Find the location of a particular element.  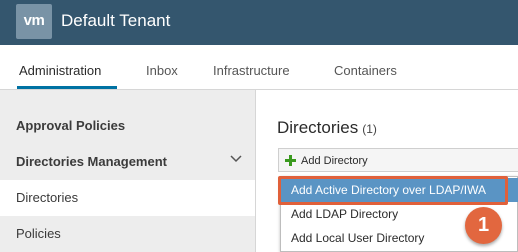

menu-item-label: Add LDAP Directory is located at coordinates (345, 214).